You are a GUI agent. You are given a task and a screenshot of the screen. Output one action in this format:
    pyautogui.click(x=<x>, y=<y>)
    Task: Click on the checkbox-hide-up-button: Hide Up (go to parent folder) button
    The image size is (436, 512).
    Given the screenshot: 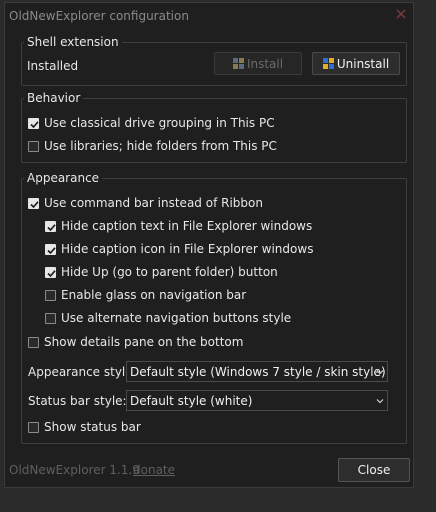 What is the action you would take?
    pyautogui.click(x=161, y=272)
    